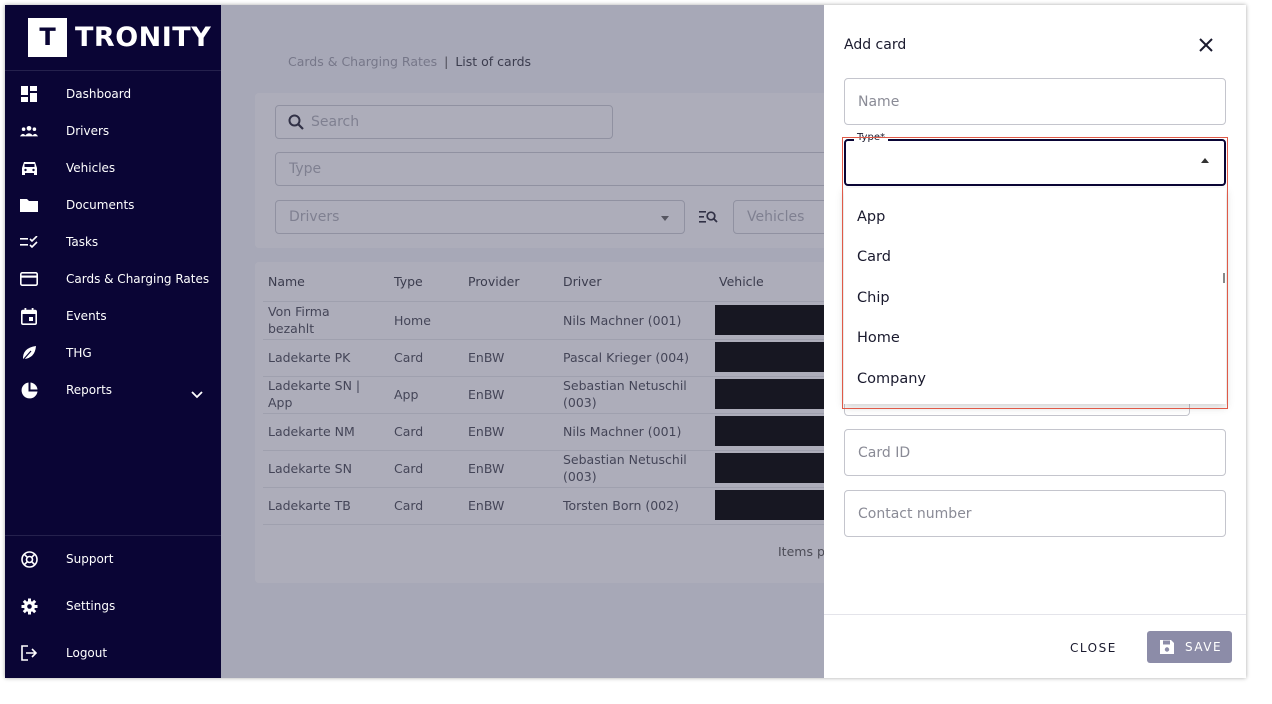 This screenshot has height=704, width=1272. What do you see at coordinates (29, 606) in the screenshot?
I see `gear-icon` at bounding box center [29, 606].